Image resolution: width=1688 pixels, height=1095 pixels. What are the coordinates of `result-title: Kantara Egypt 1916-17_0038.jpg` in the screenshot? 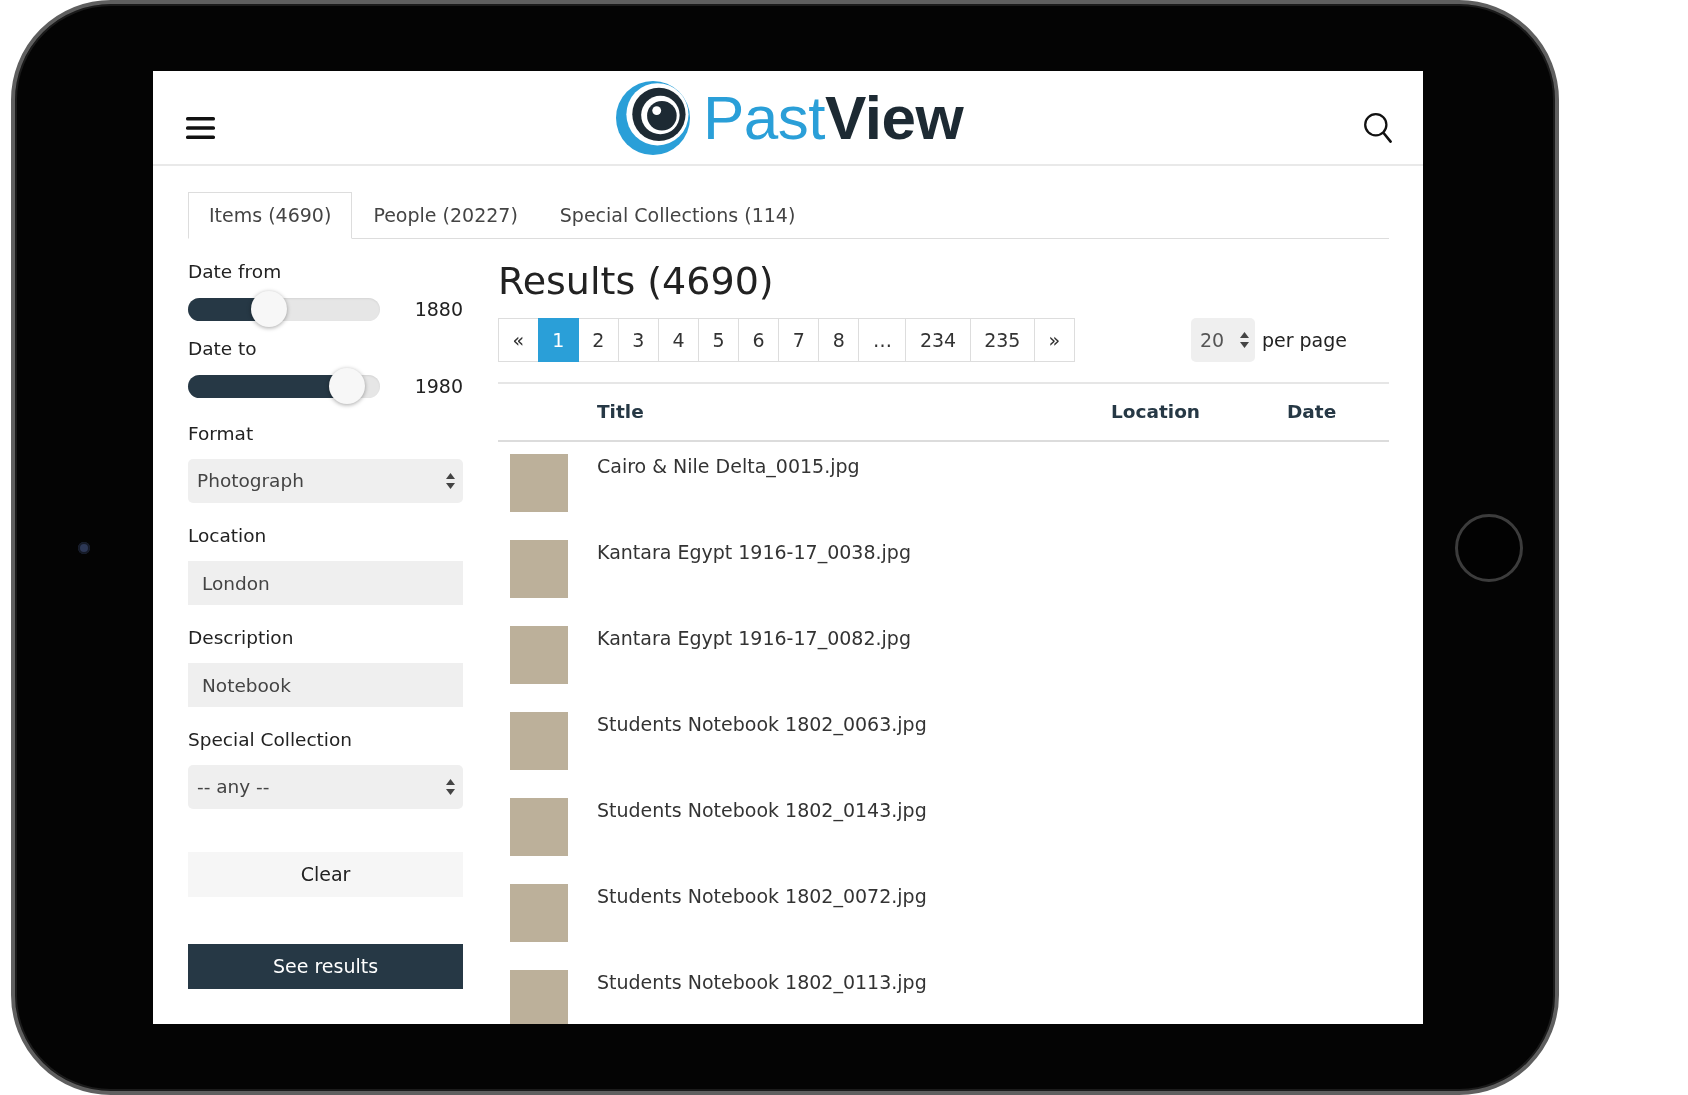 It's located at (754, 552).